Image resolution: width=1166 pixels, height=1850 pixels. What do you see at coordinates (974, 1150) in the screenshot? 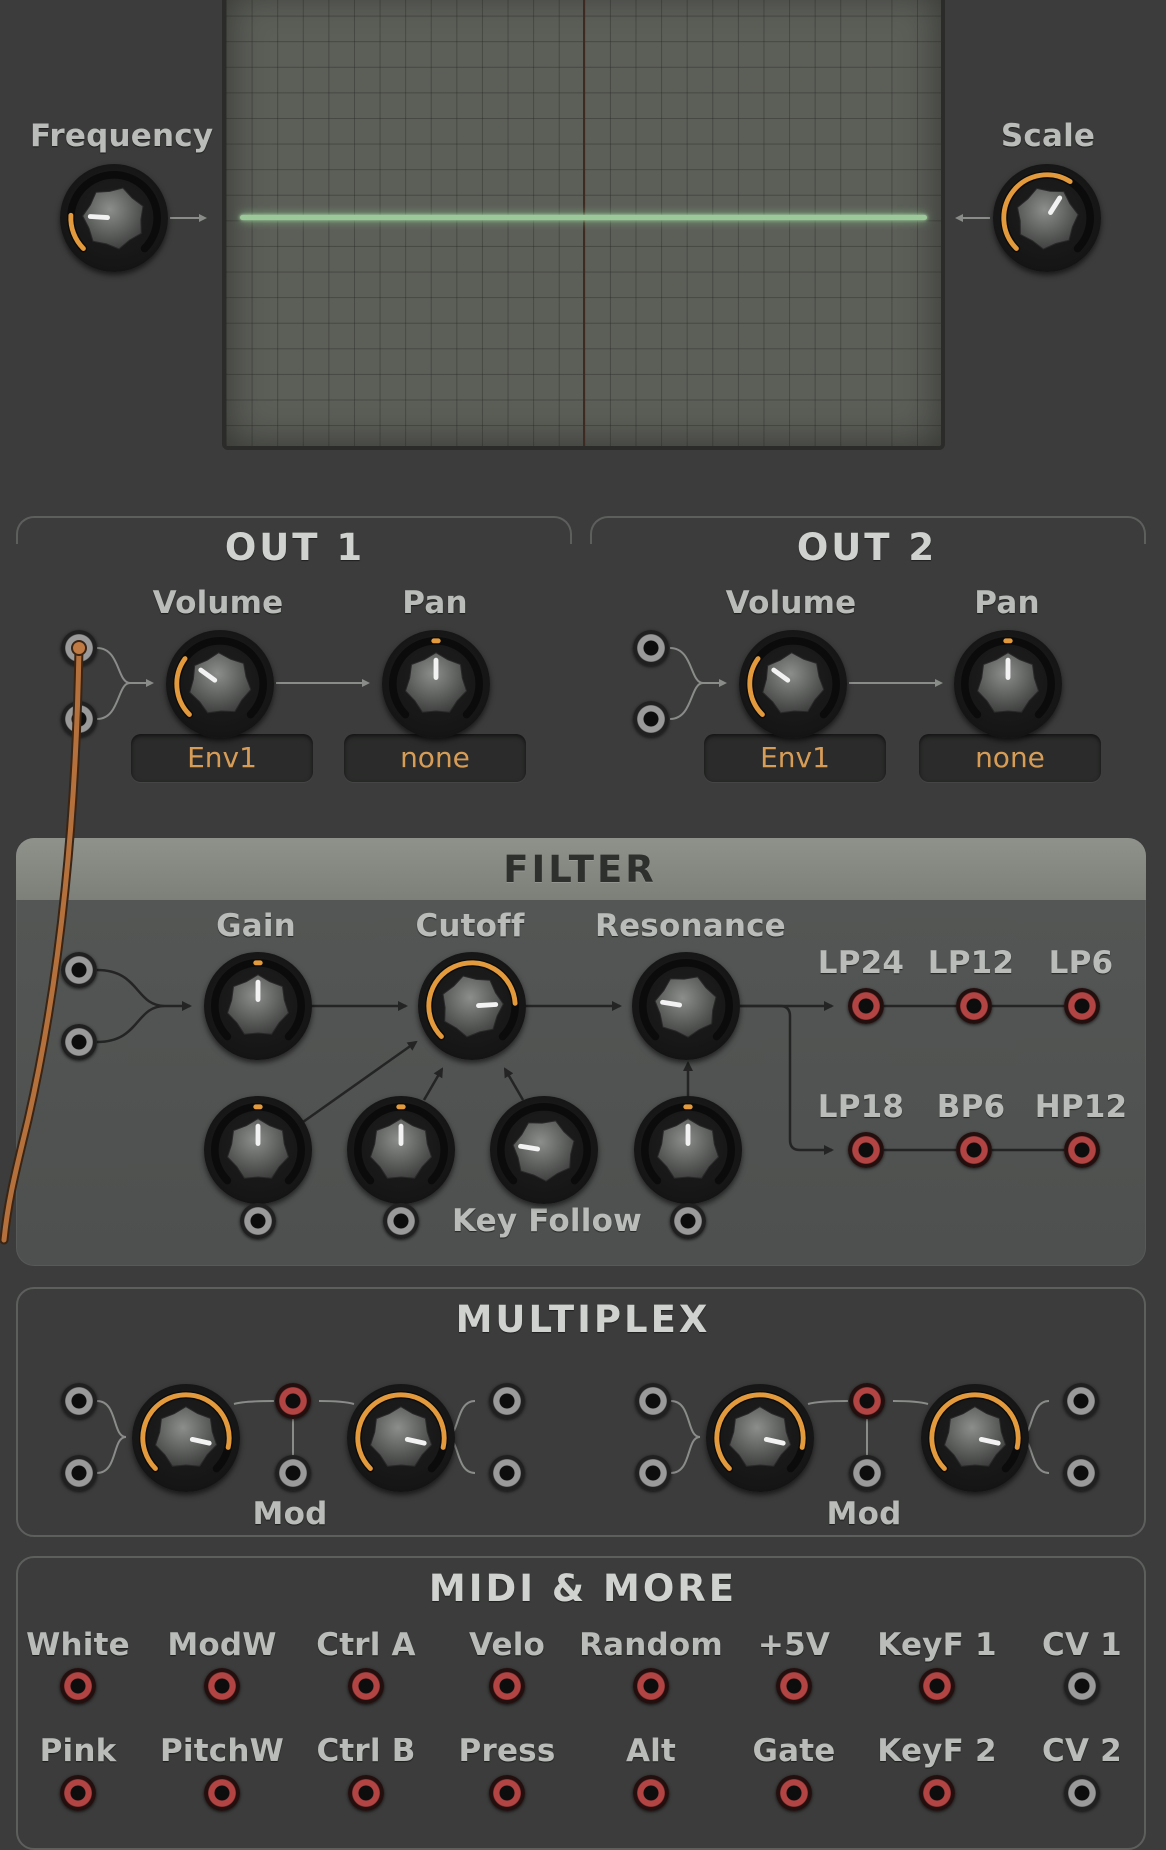
I see `bp6-output-jack` at bounding box center [974, 1150].